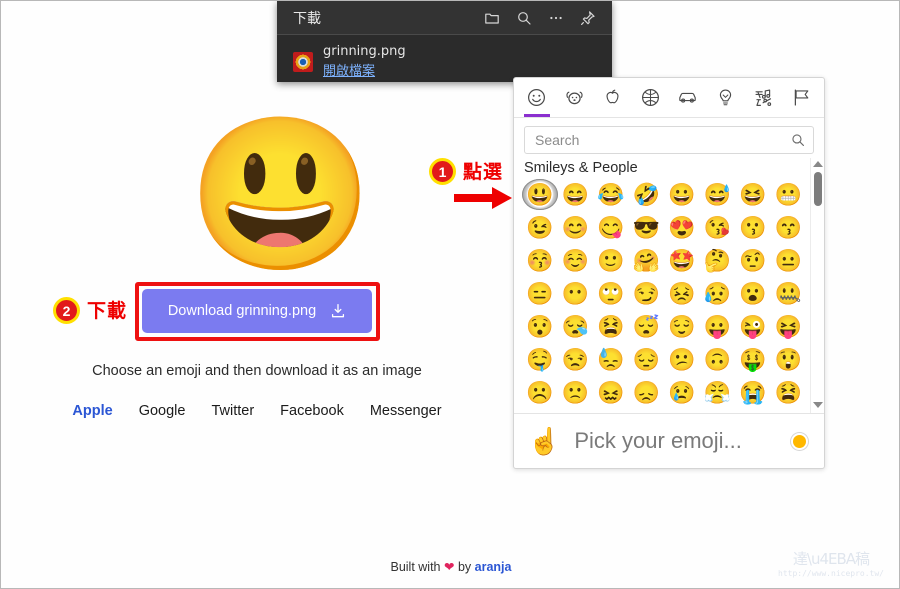 This screenshot has width=900, height=589. Describe the element at coordinates (576, 227) in the screenshot. I see `emoji-cell: 😊` at that location.